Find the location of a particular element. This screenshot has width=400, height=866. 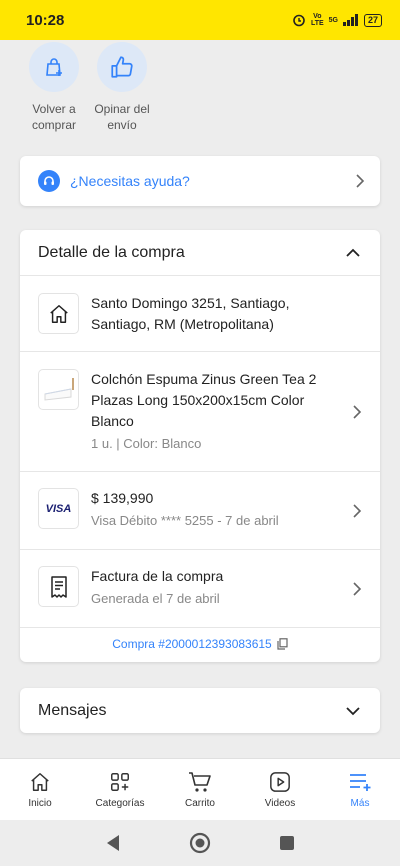

network-type: 5G is located at coordinates (333, 20).